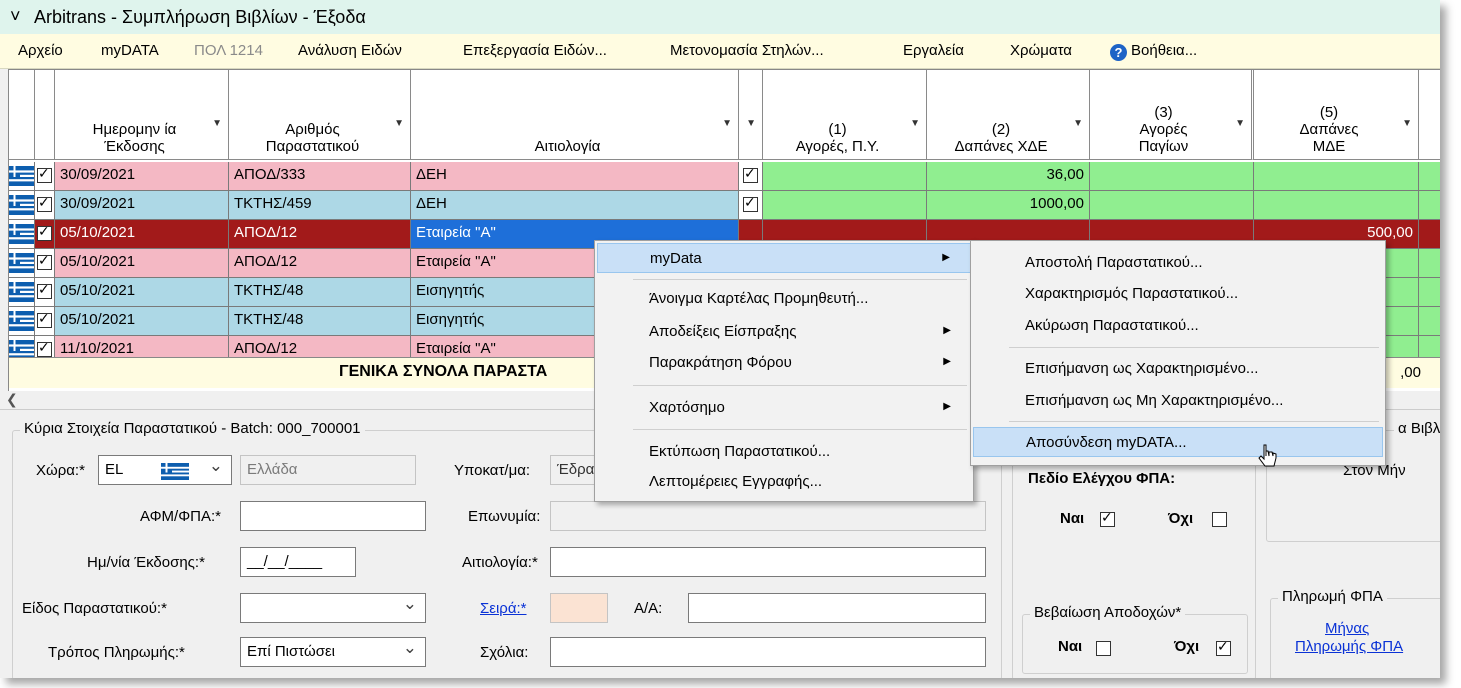 The image size is (1461, 688). What do you see at coordinates (503, 608) in the screenshot?
I see `series-link: Σειρά:*` at bounding box center [503, 608].